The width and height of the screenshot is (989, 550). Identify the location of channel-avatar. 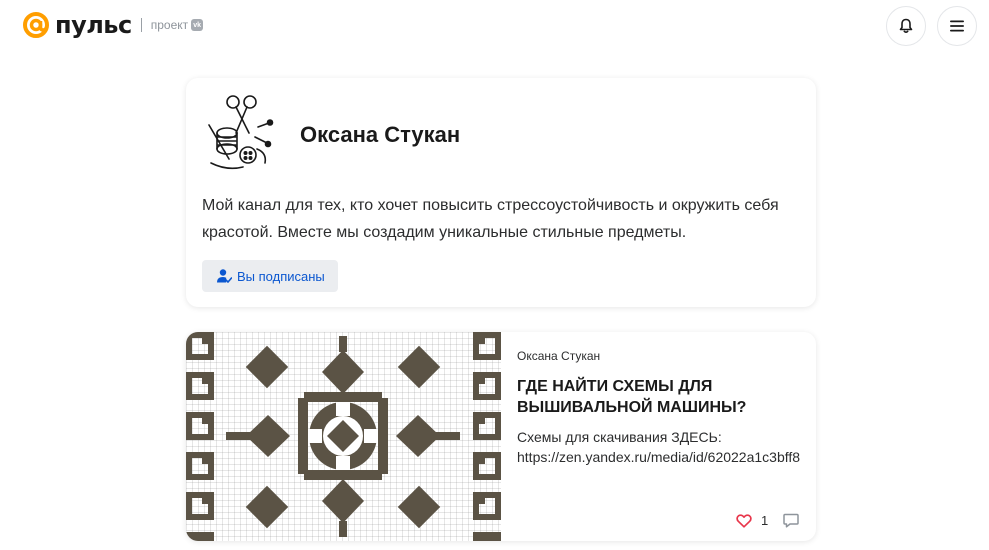
(240, 134).